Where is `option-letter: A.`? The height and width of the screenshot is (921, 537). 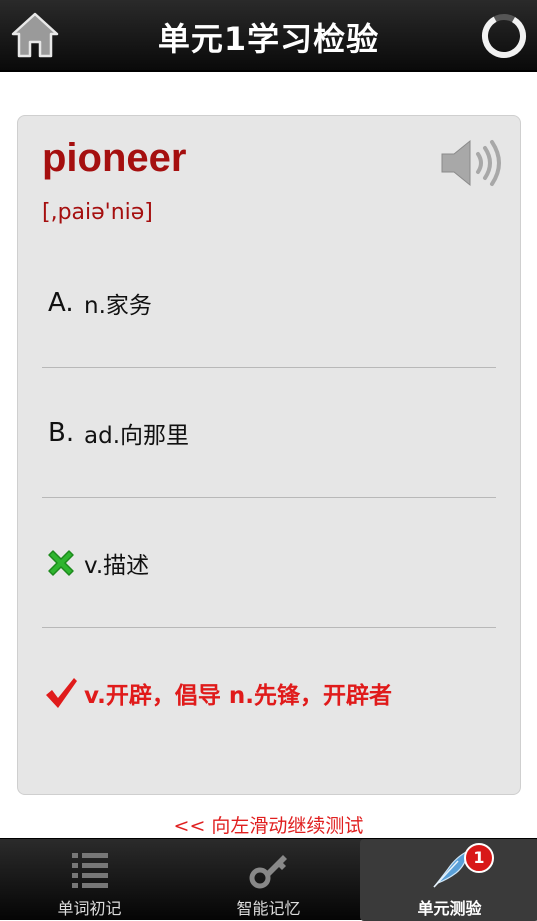
option-letter: A. is located at coordinates (61, 303).